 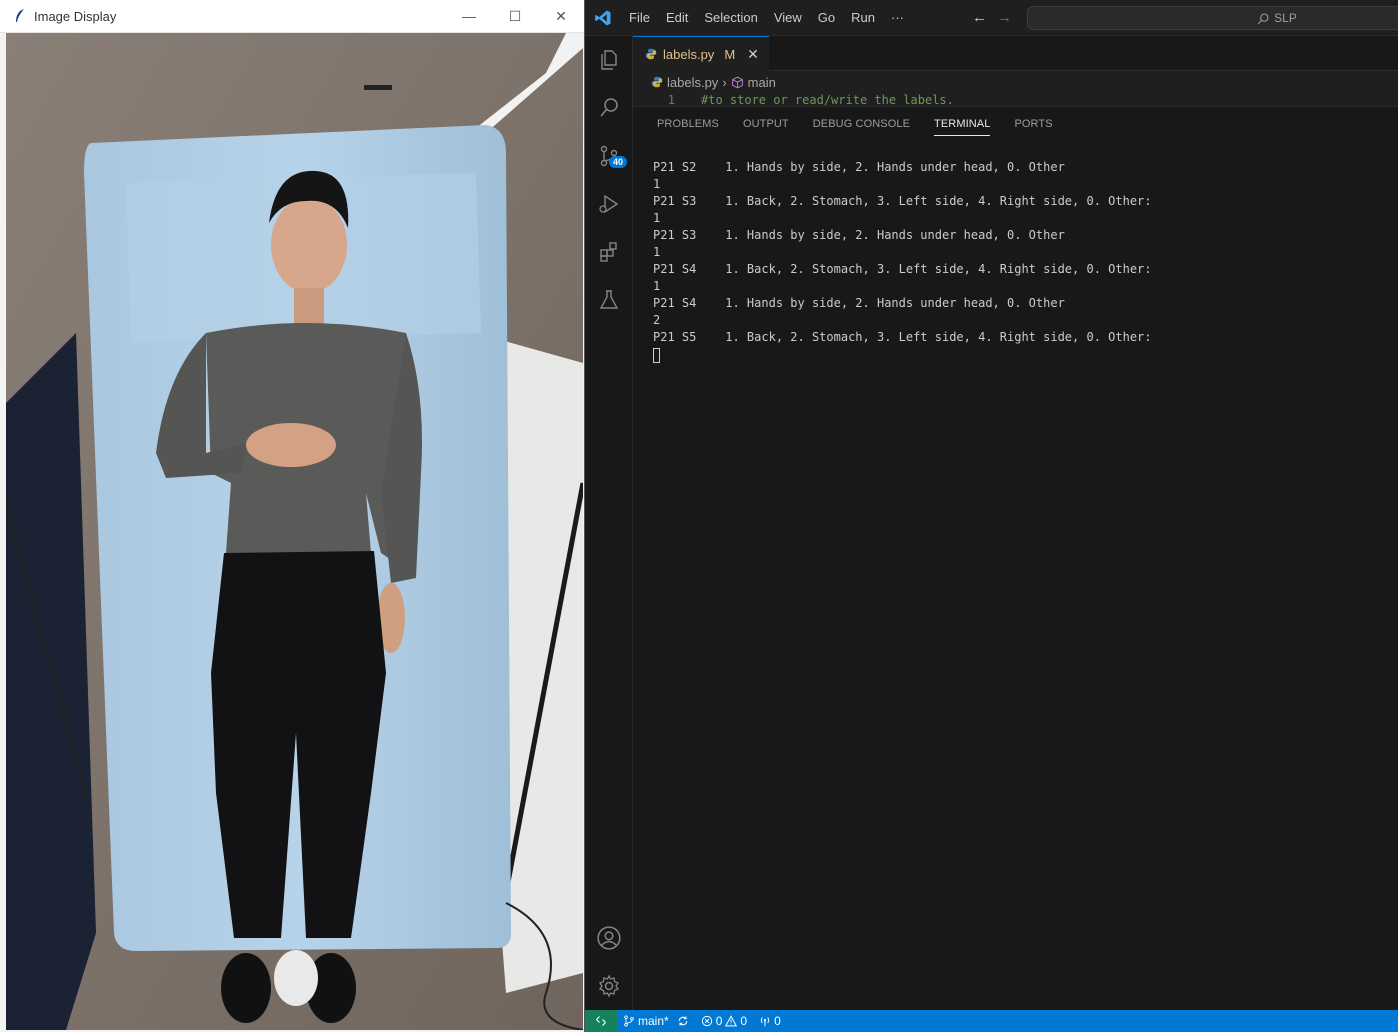 I want to click on vscode-logo-icon, so click(x=603, y=18).